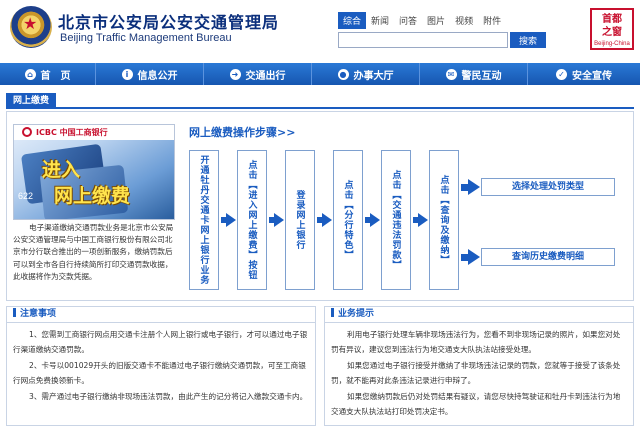 The image size is (640, 426). I want to click on payment-history-button: 查询历史缴费明细, so click(548, 257).